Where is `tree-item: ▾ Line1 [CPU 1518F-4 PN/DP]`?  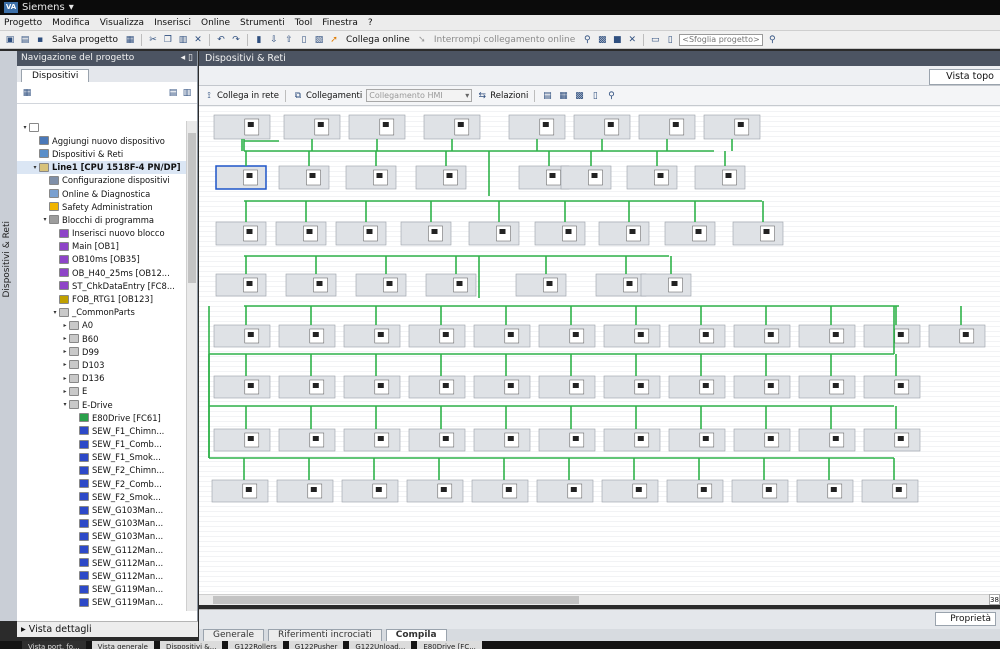
tree-item: ▾ Line1 [CPU 1518F-4 PN/DP] is located at coordinates (102, 167).